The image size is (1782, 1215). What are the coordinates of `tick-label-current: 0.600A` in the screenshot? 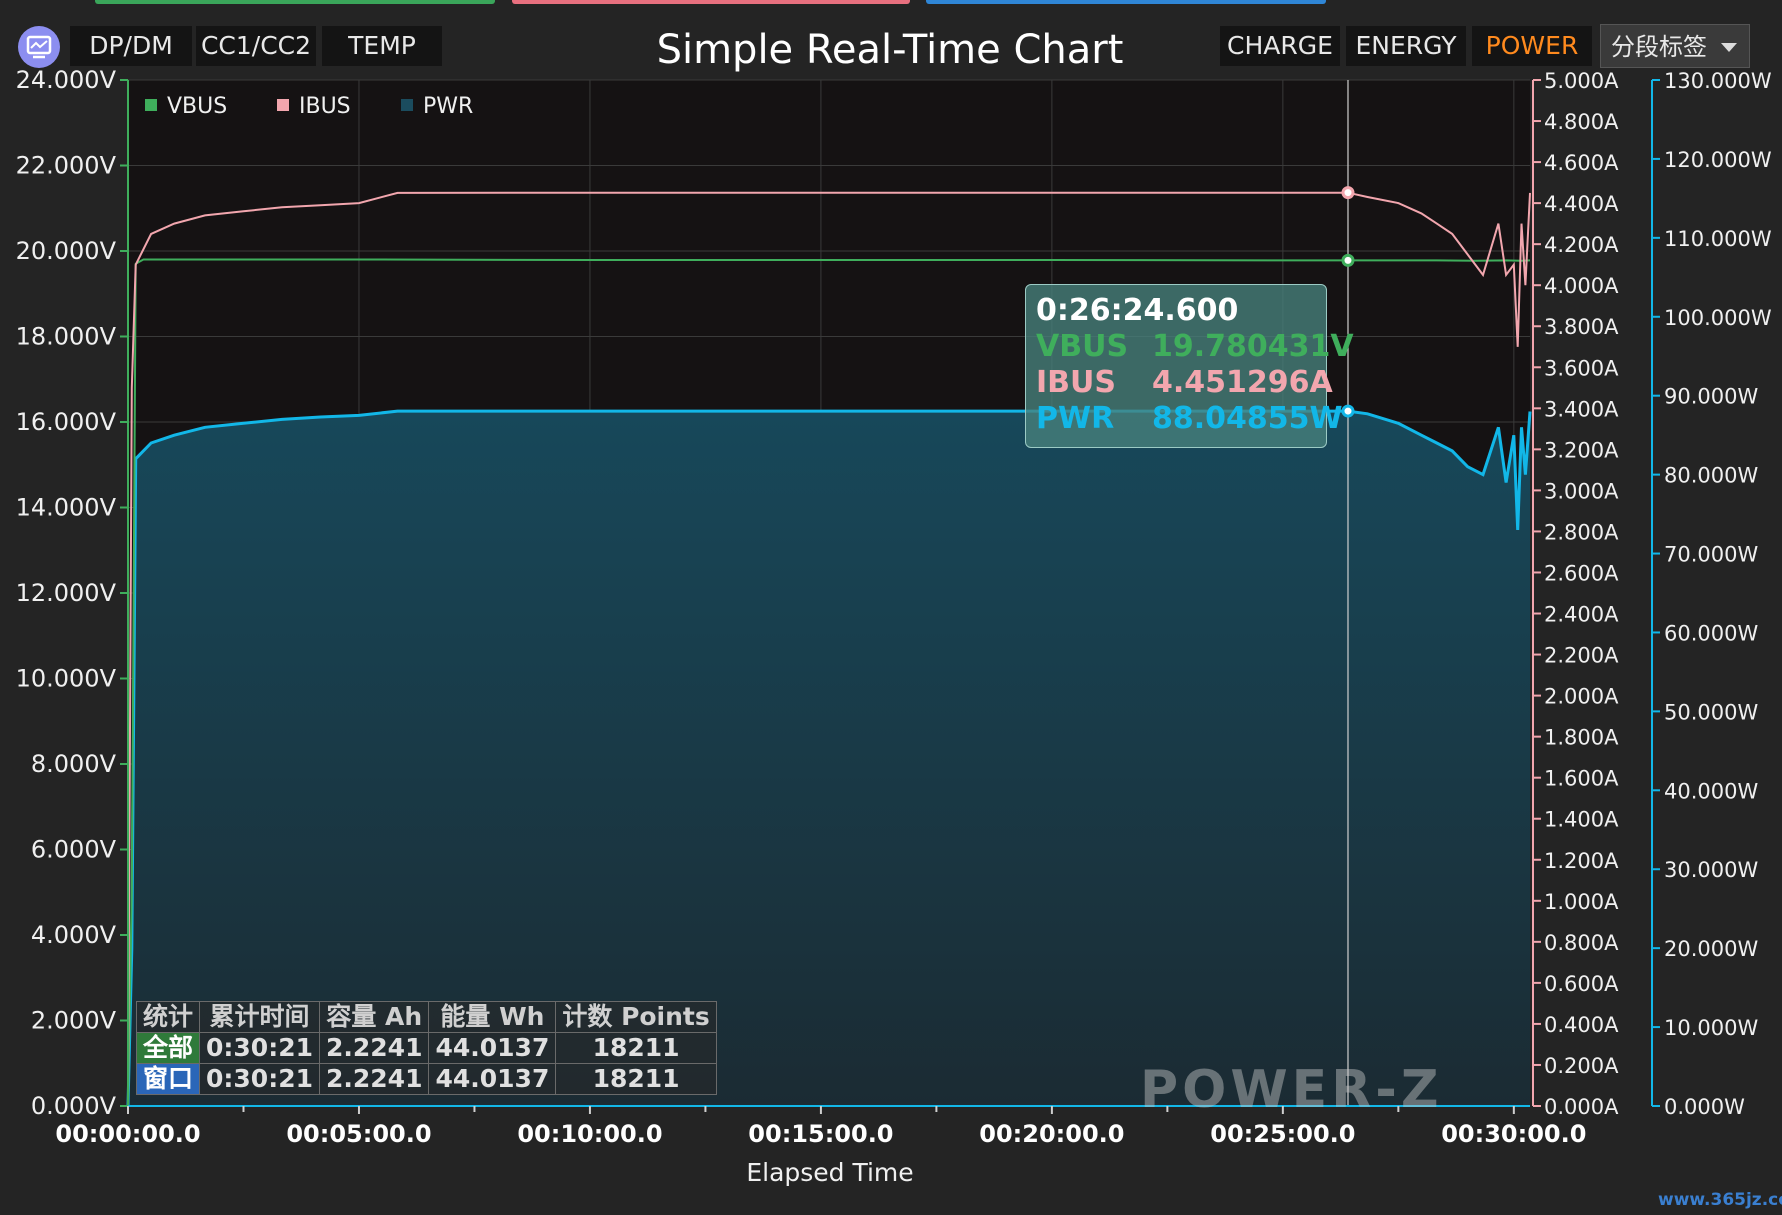 It's located at (1581, 984).